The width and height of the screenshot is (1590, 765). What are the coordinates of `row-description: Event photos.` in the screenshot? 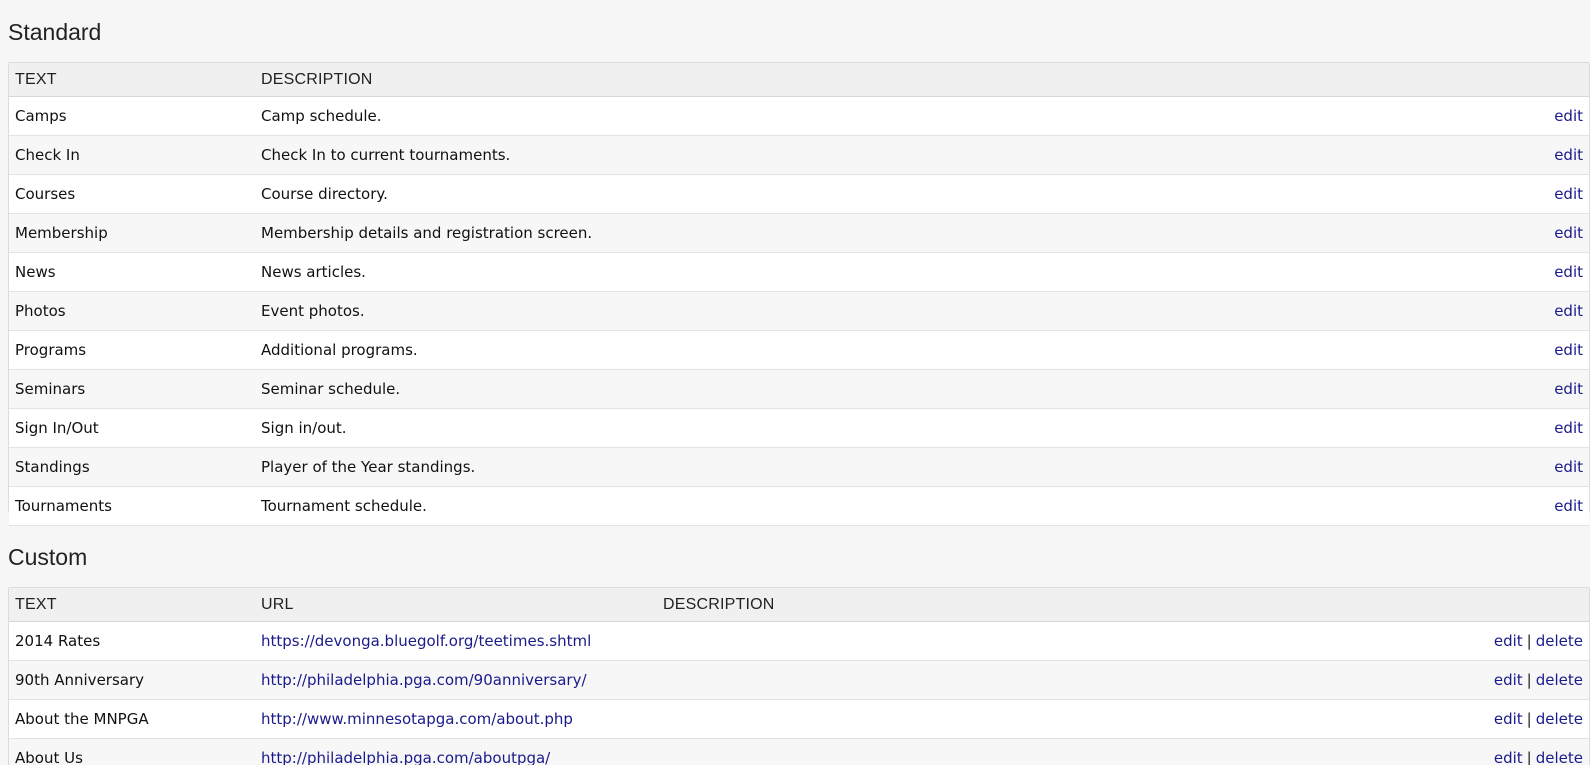 It's located at (313, 311).